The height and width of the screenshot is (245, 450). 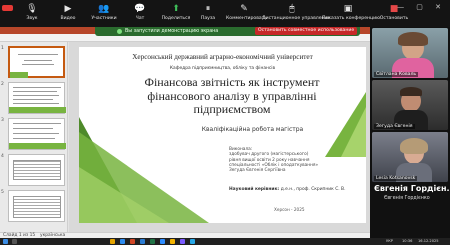 I want to click on participant-video: Світлана Коваль, so click(x=410, y=53).